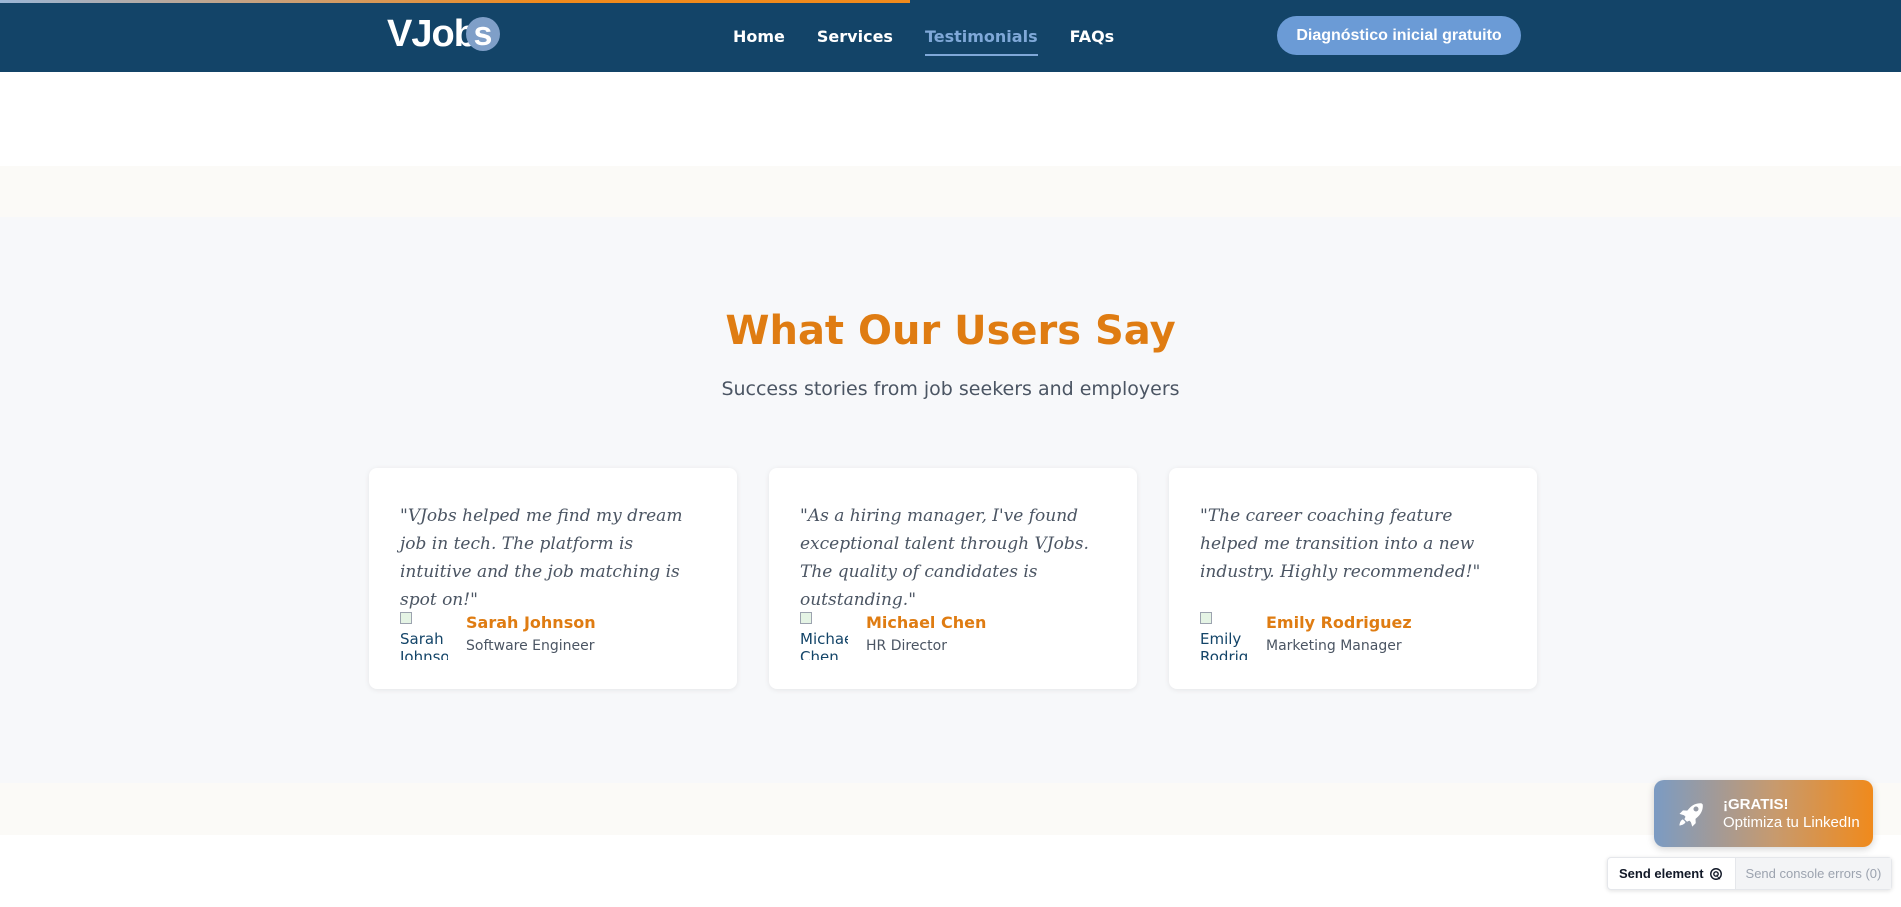 The image size is (1901, 907). I want to click on send-element-label: Send element, so click(1661, 873).